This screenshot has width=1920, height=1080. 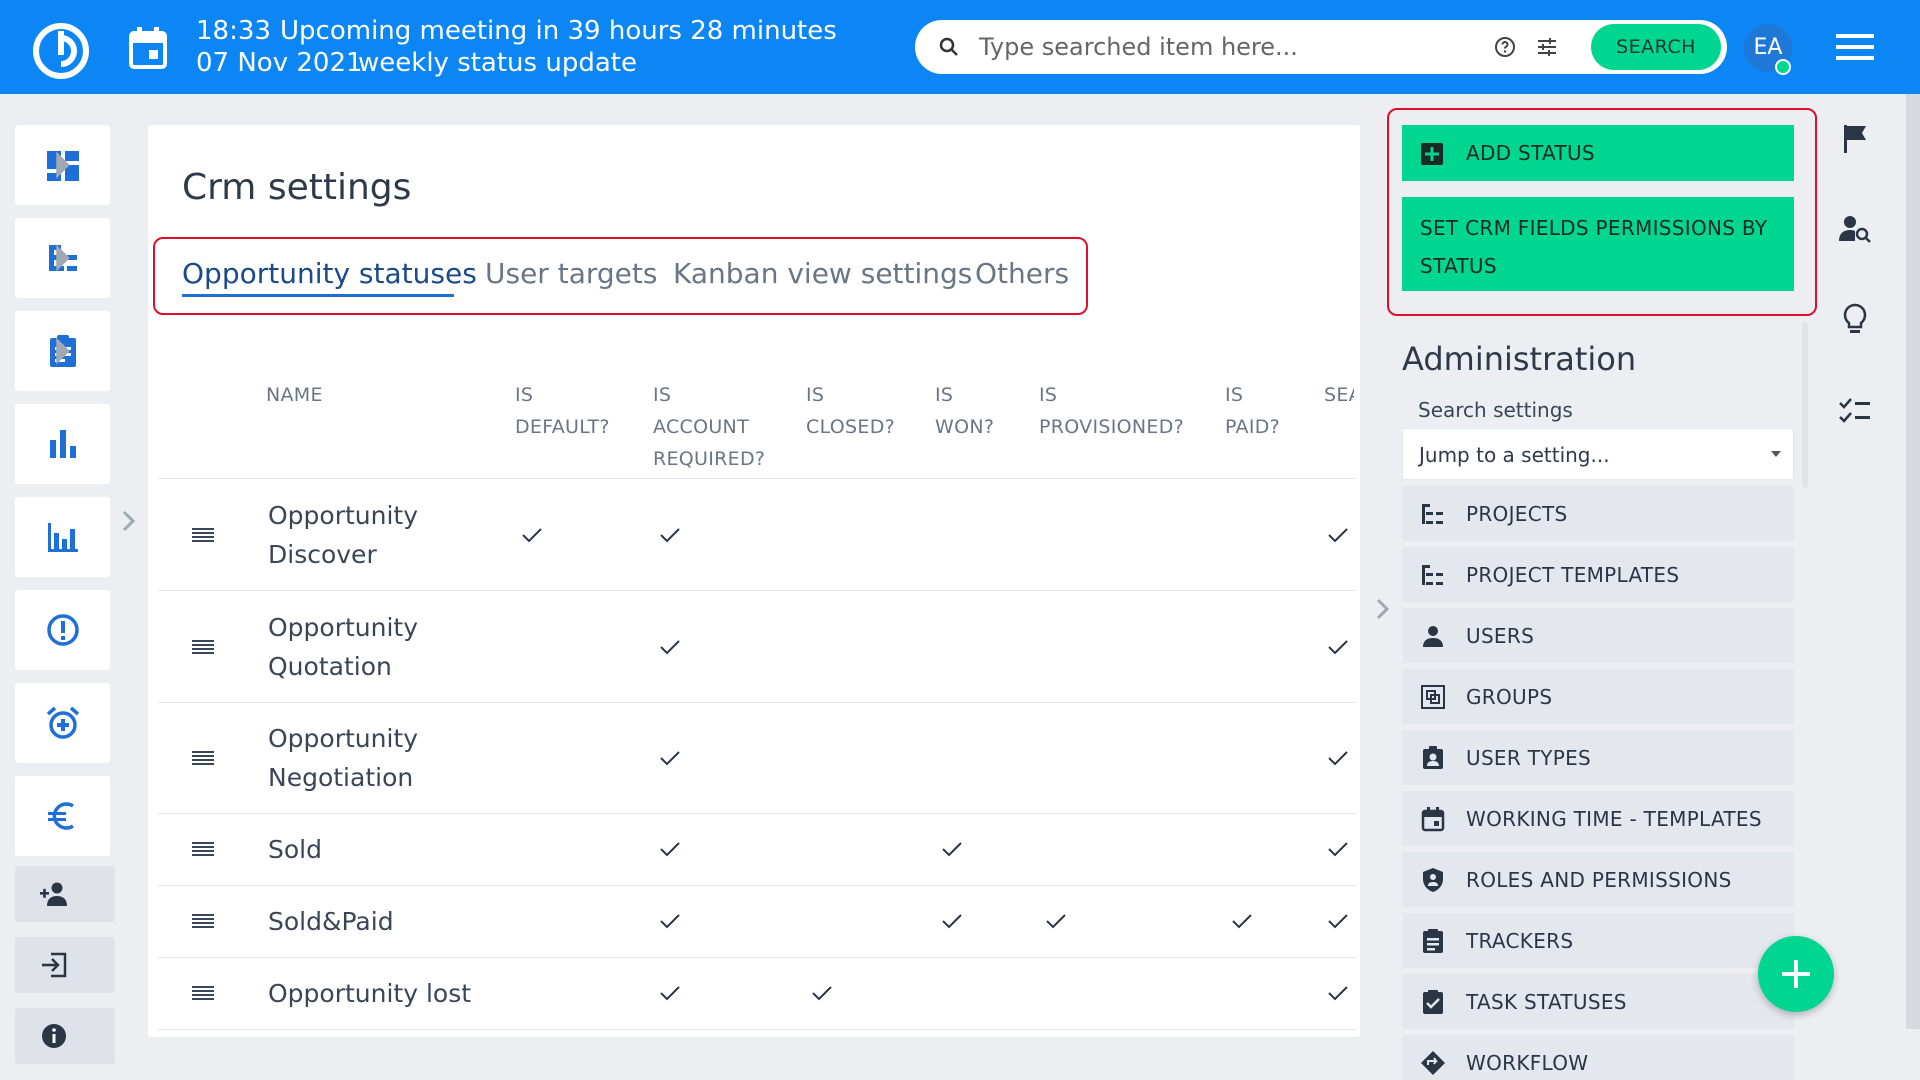 What do you see at coordinates (1111, 411) in the screenshot?
I see `column-header-is-provisioned: IS PROVISIONED?` at bounding box center [1111, 411].